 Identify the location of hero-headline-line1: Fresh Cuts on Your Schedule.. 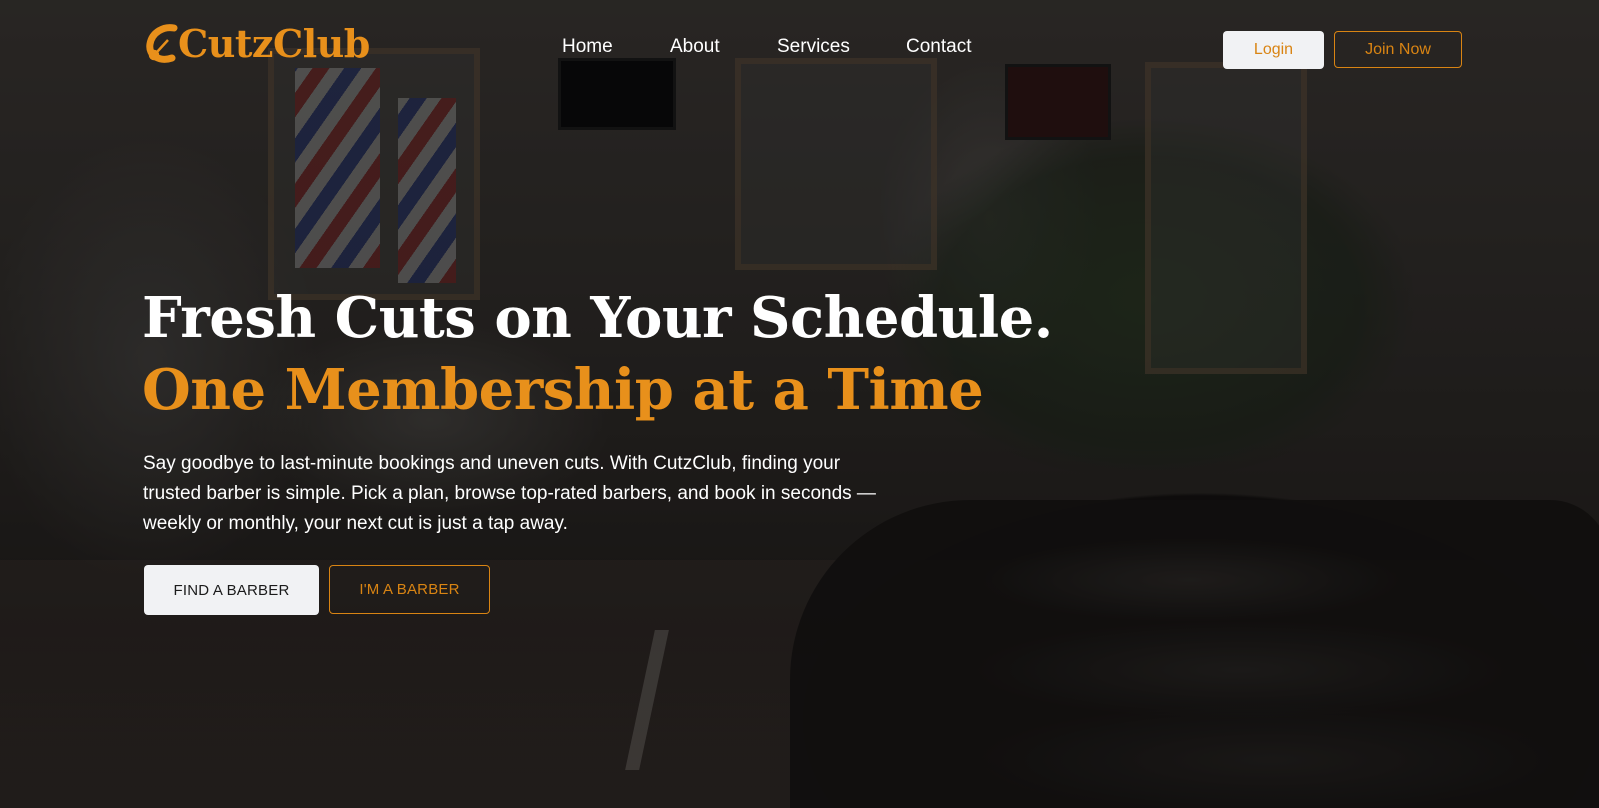
(597, 318).